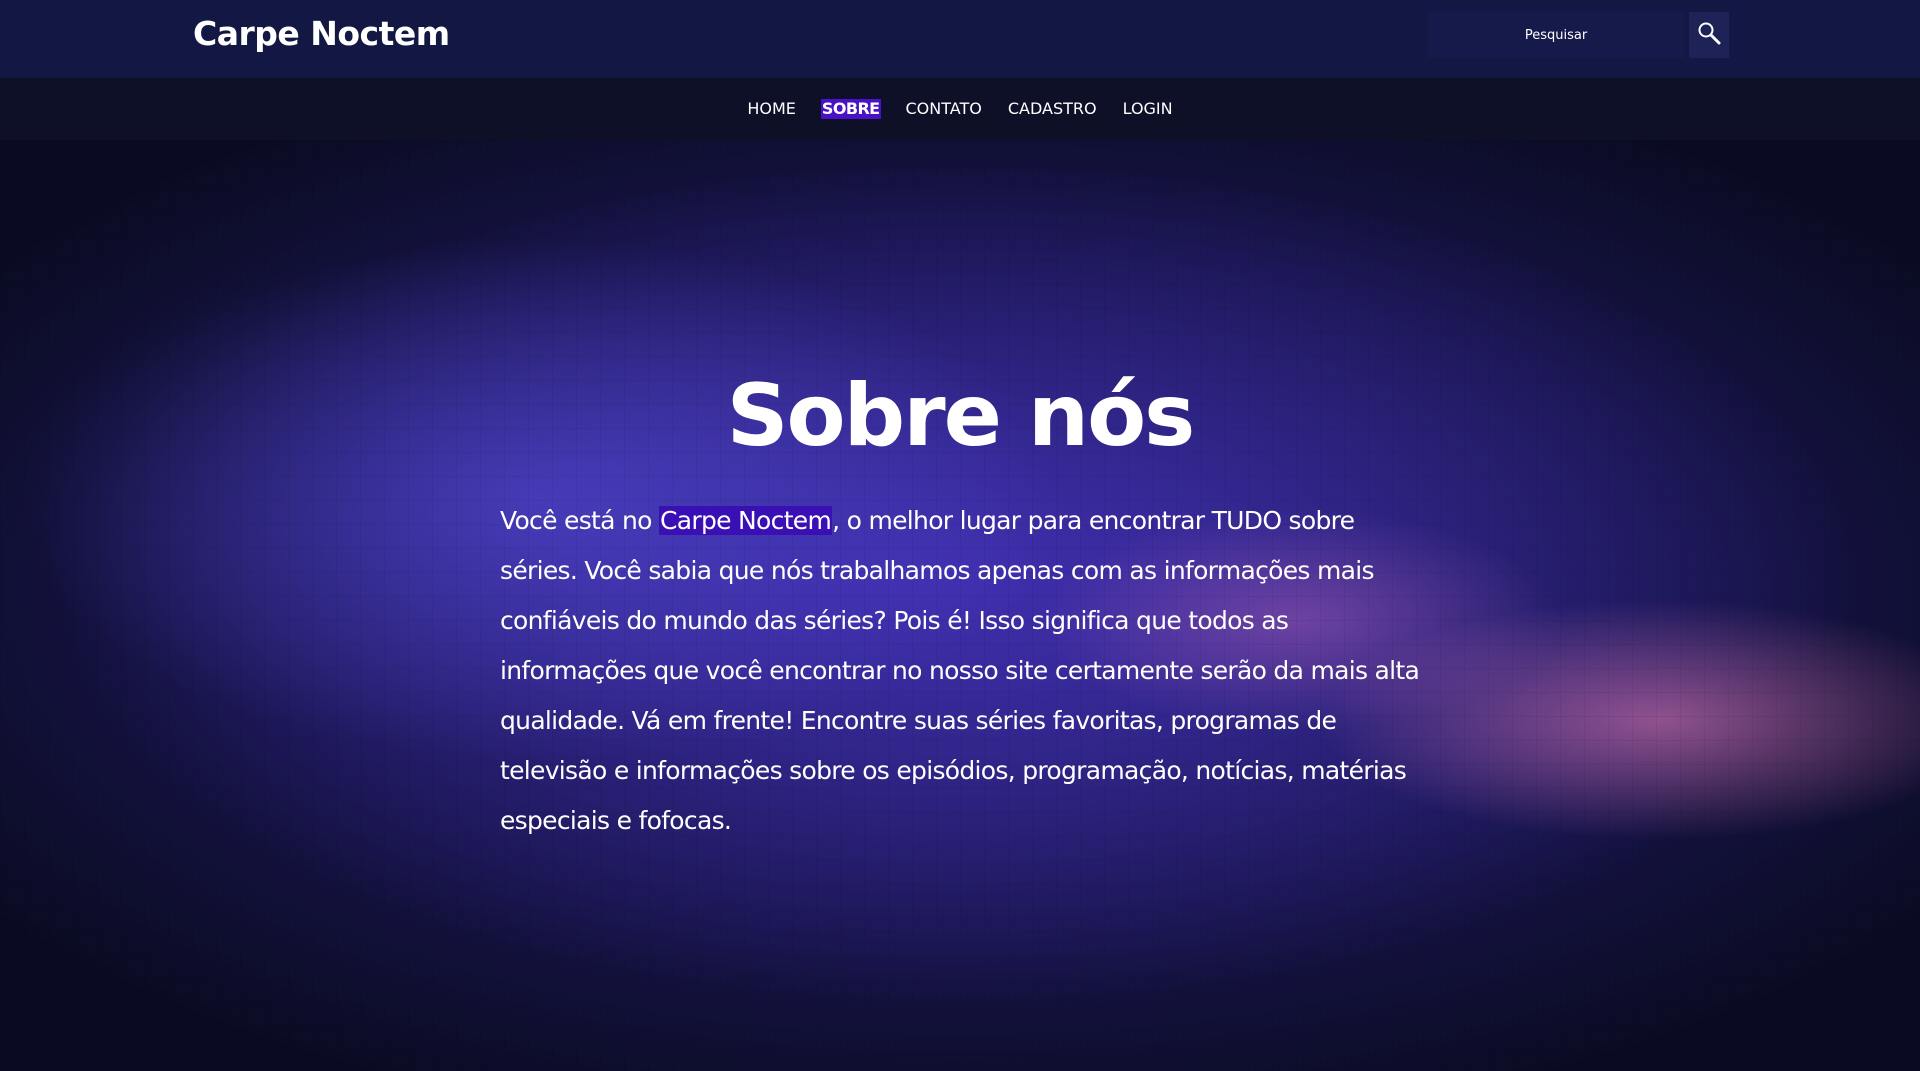 The image size is (1920, 1071). I want to click on nav-item-login: LOGIN, so click(1148, 109).